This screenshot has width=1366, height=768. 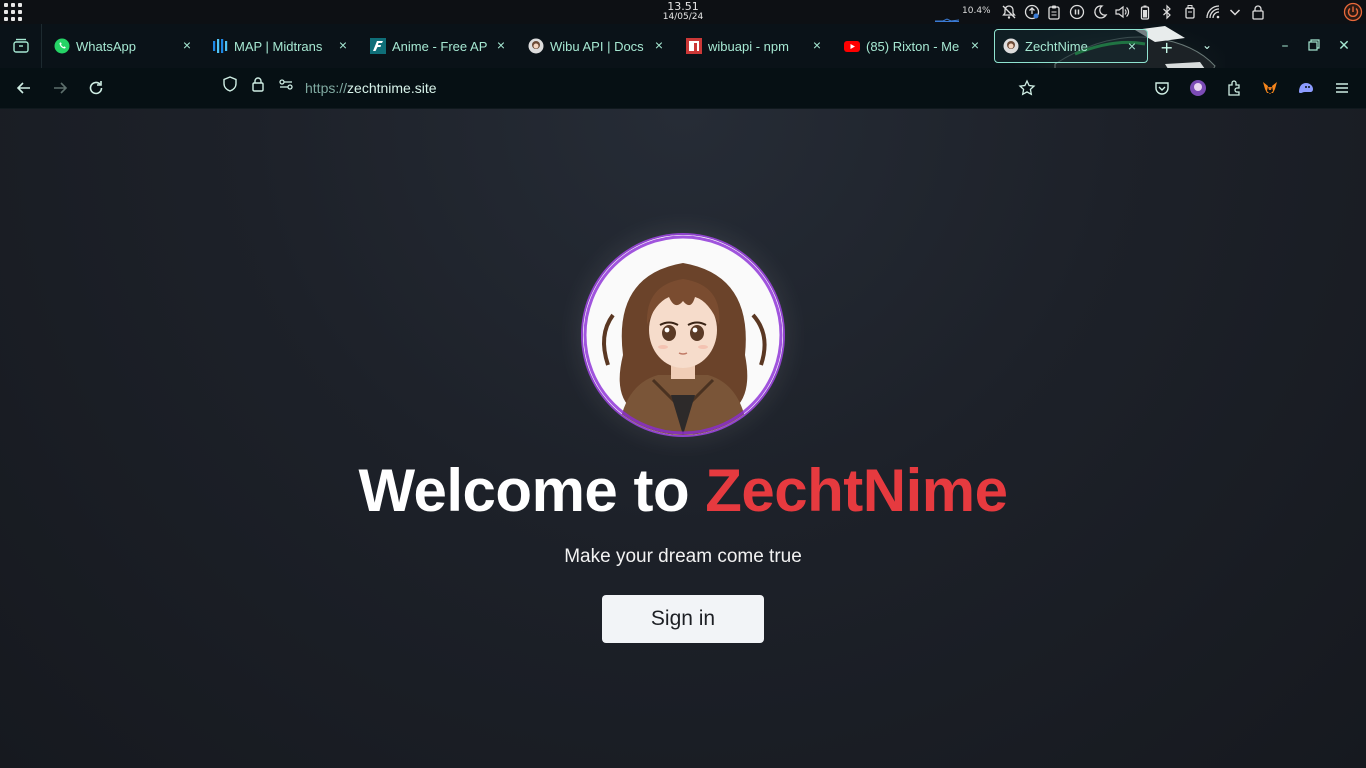 I want to click on tab-label: (85) Rixton - Me, so click(x=913, y=46).